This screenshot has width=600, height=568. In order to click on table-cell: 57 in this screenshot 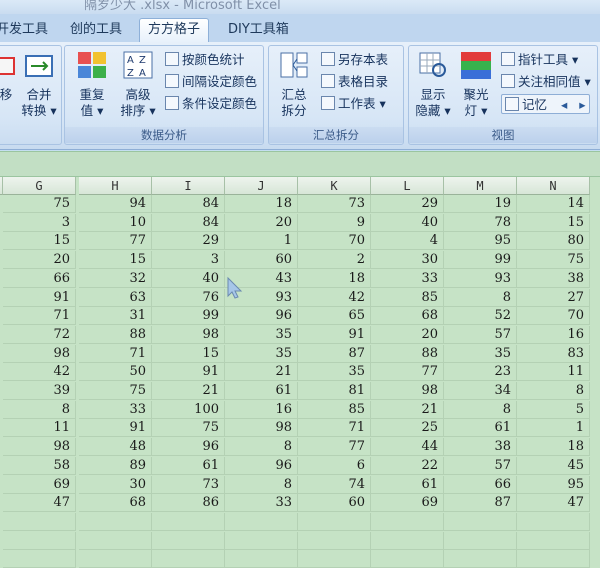, I will do `click(480, 334)`.